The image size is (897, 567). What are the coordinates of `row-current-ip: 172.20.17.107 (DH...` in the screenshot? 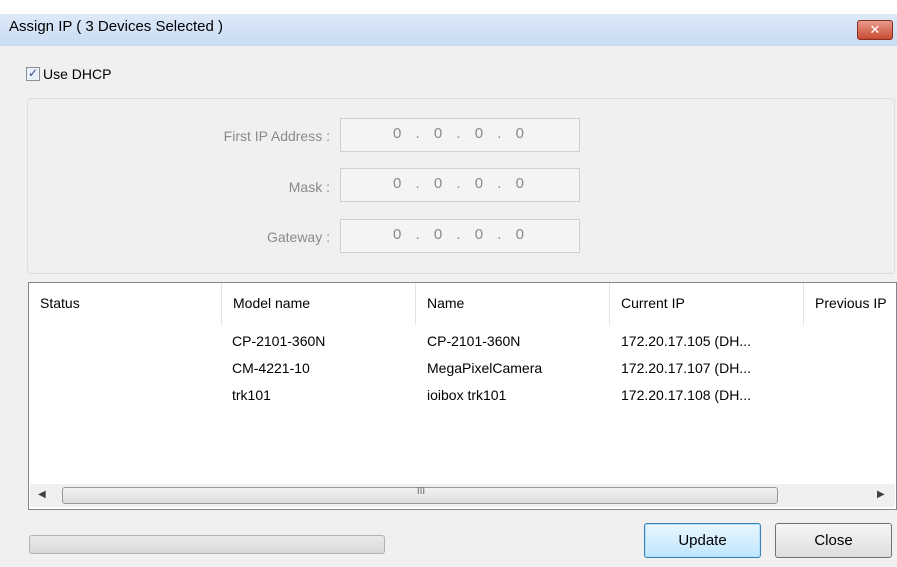 It's located at (686, 368).